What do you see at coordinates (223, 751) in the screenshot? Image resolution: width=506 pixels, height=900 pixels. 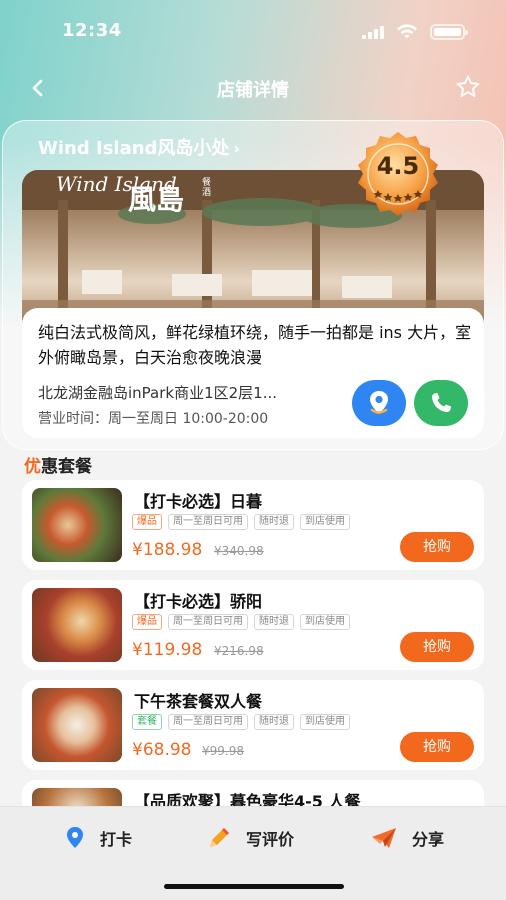 I see `deal-original-price: ¥99.98` at bounding box center [223, 751].